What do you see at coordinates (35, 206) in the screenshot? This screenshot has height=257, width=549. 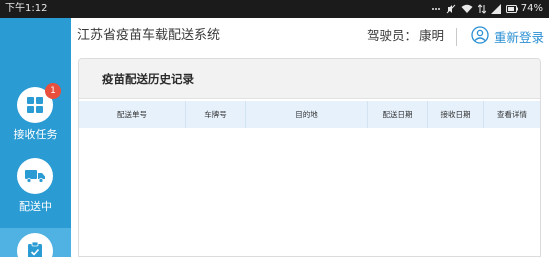 I see `sidebar-item-label: 配送中` at bounding box center [35, 206].